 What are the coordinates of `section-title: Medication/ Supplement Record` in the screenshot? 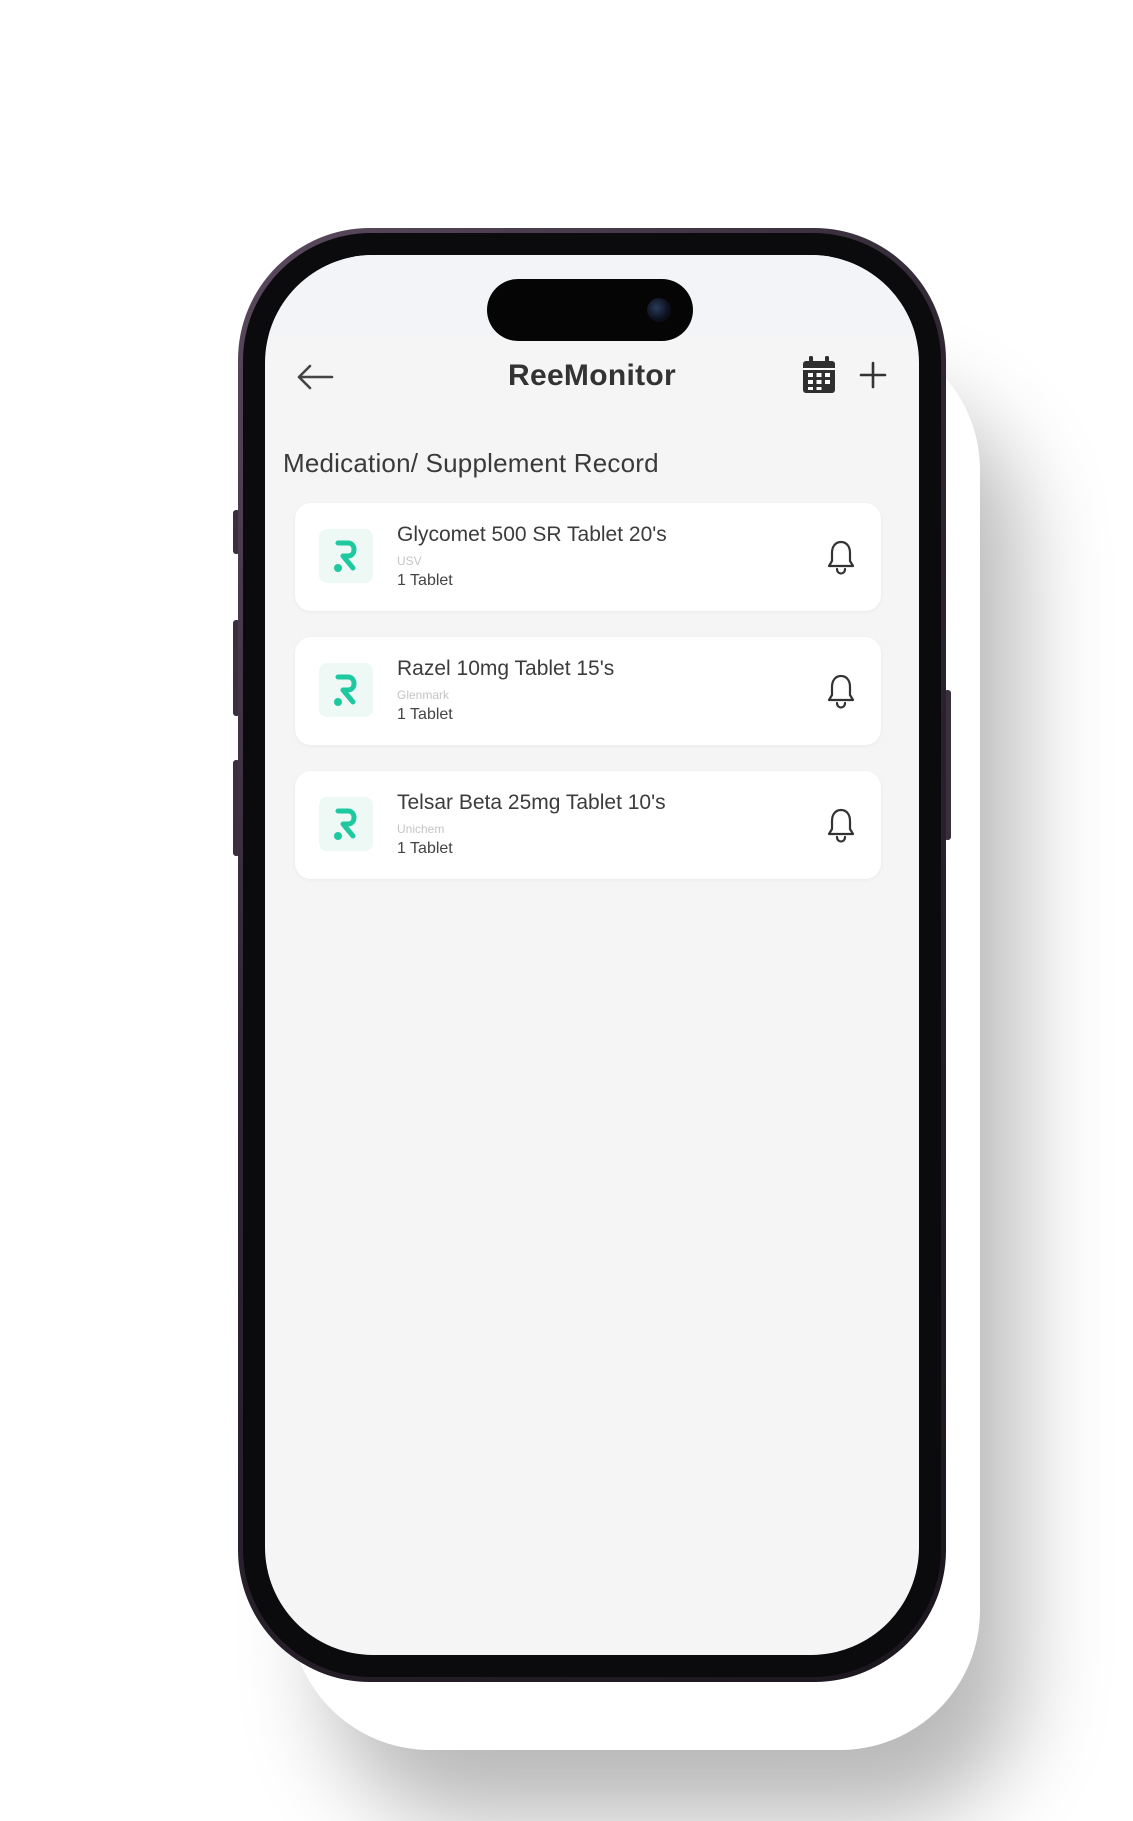 It's located at (471, 463).